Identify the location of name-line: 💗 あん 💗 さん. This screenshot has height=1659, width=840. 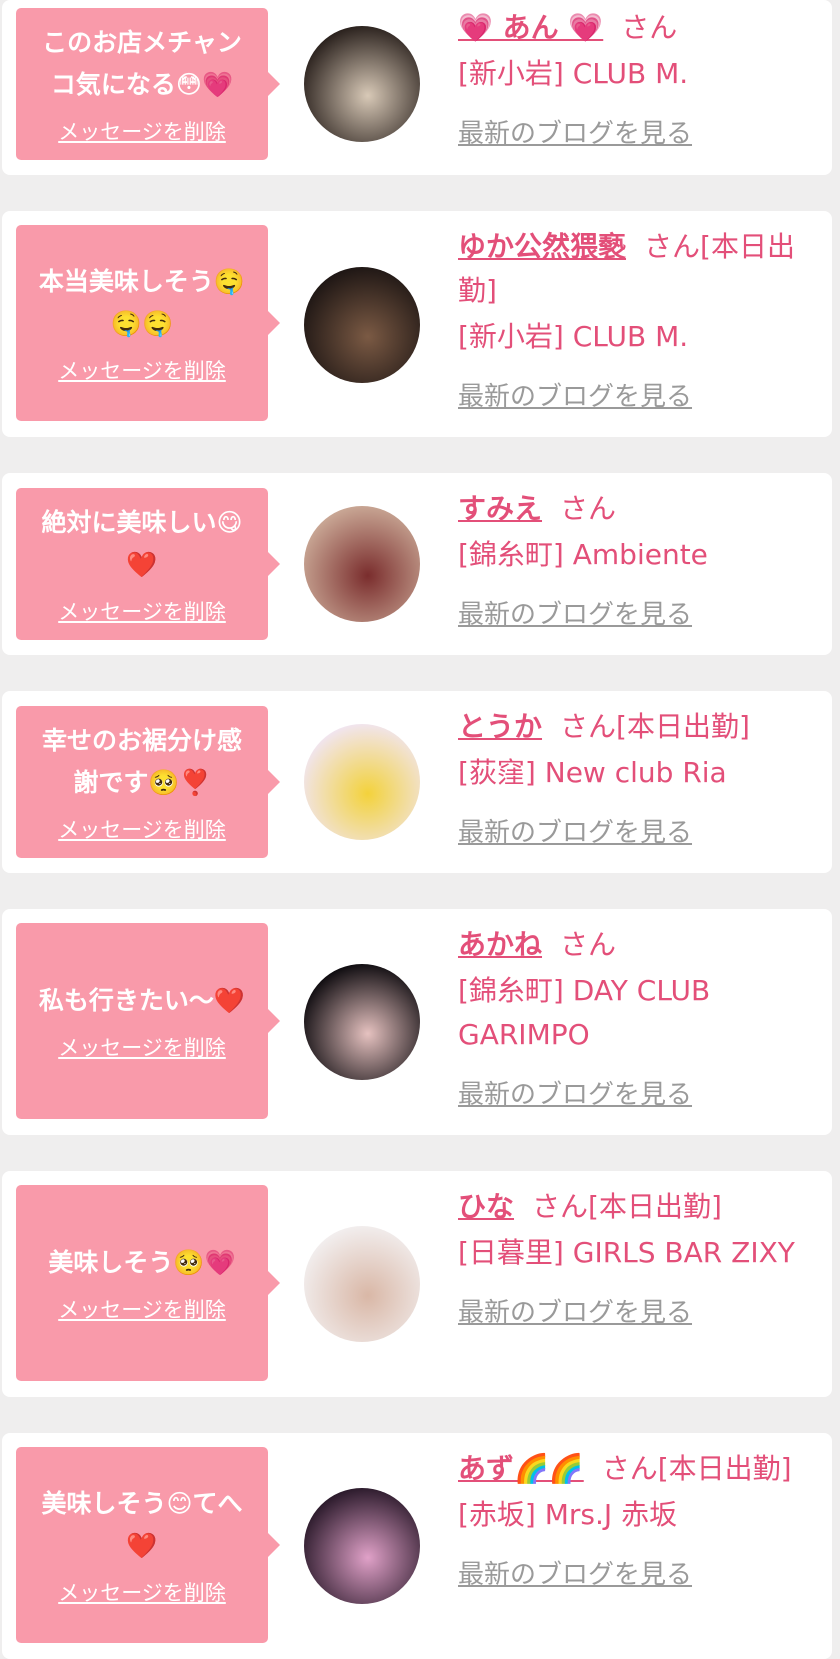
(628, 28).